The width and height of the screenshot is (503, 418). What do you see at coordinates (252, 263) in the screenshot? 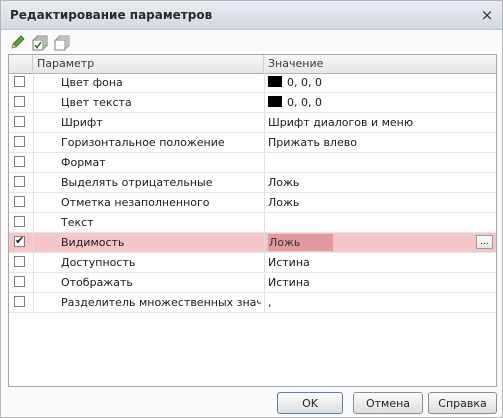
I see `table-row: Доступность Истина` at bounding box center [252, 263].